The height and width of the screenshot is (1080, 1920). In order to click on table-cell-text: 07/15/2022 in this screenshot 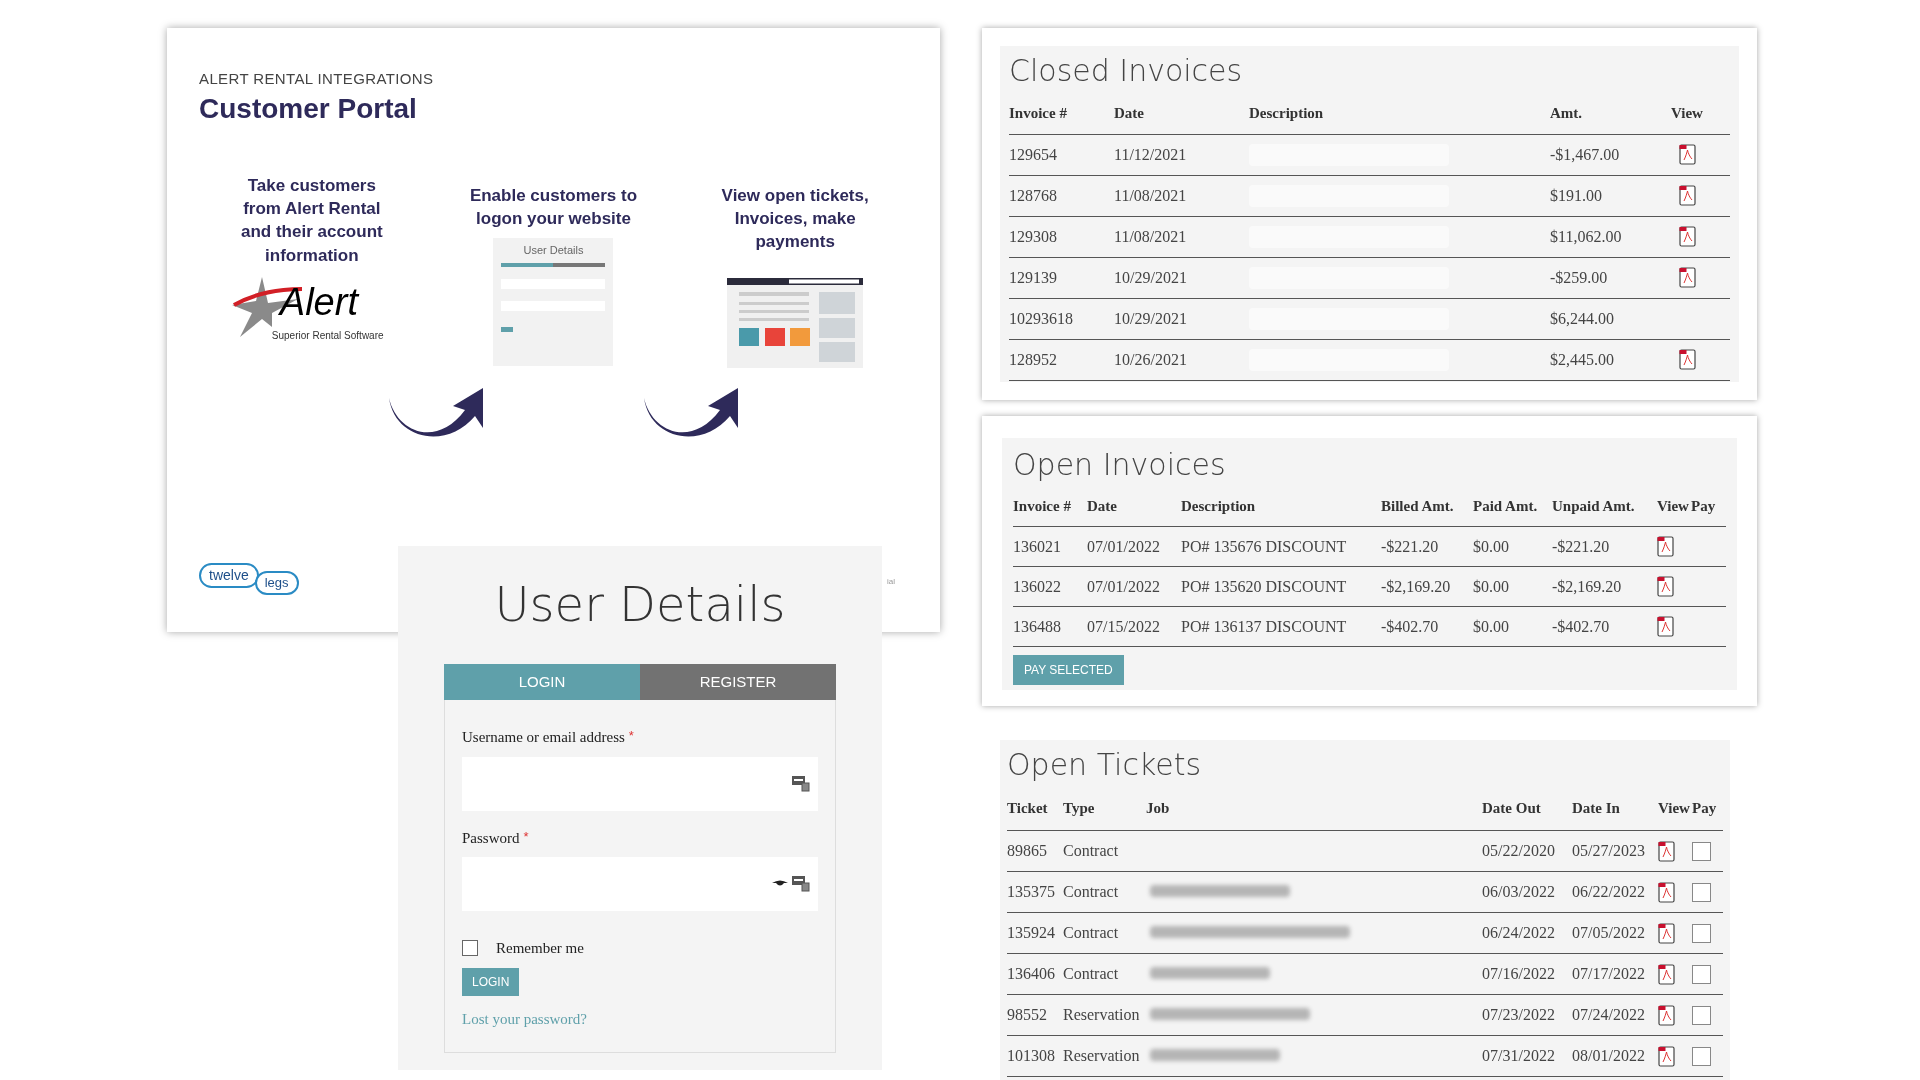, I will do `click(1124, 626)`.